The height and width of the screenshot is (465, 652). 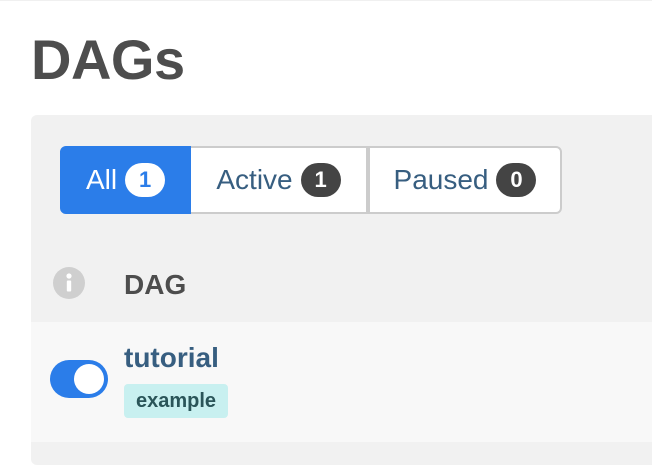 I want to click on filter-paused-label: Paused, so click(x=441, y=179).